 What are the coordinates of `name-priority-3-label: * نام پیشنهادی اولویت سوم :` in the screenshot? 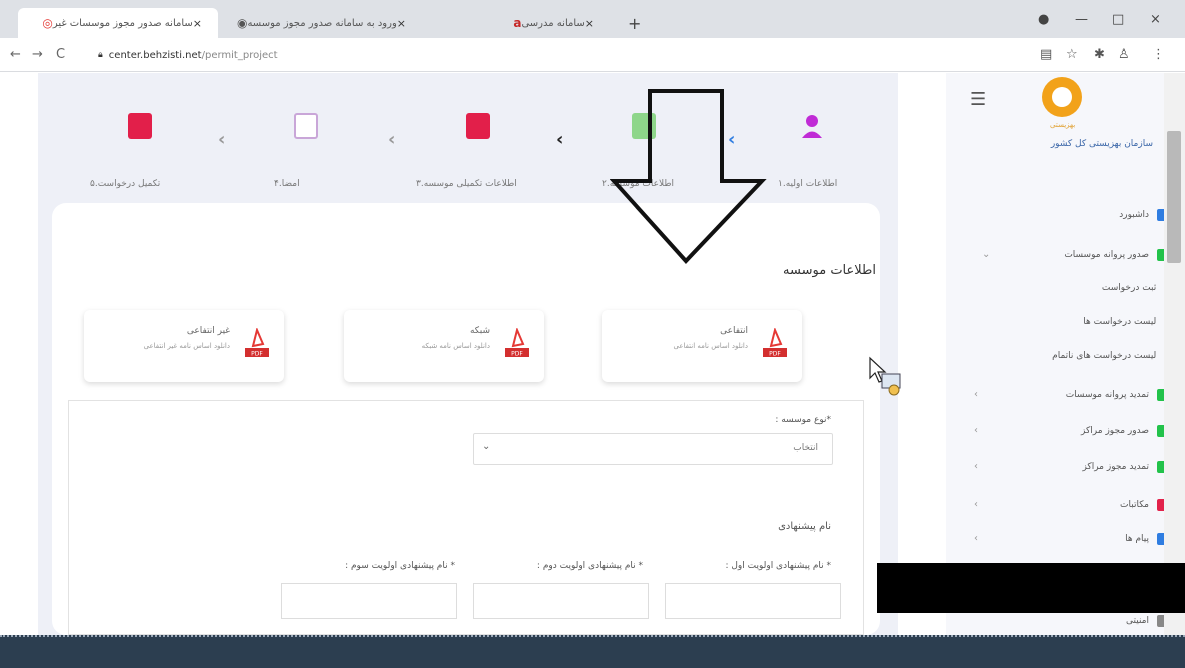 It's located at (400, 566).